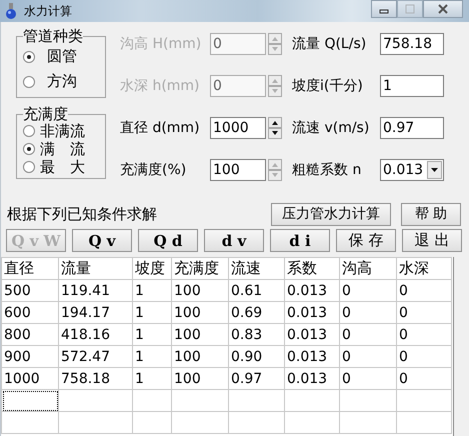  I want to click on input-field: 0.97, so click(412, 128).